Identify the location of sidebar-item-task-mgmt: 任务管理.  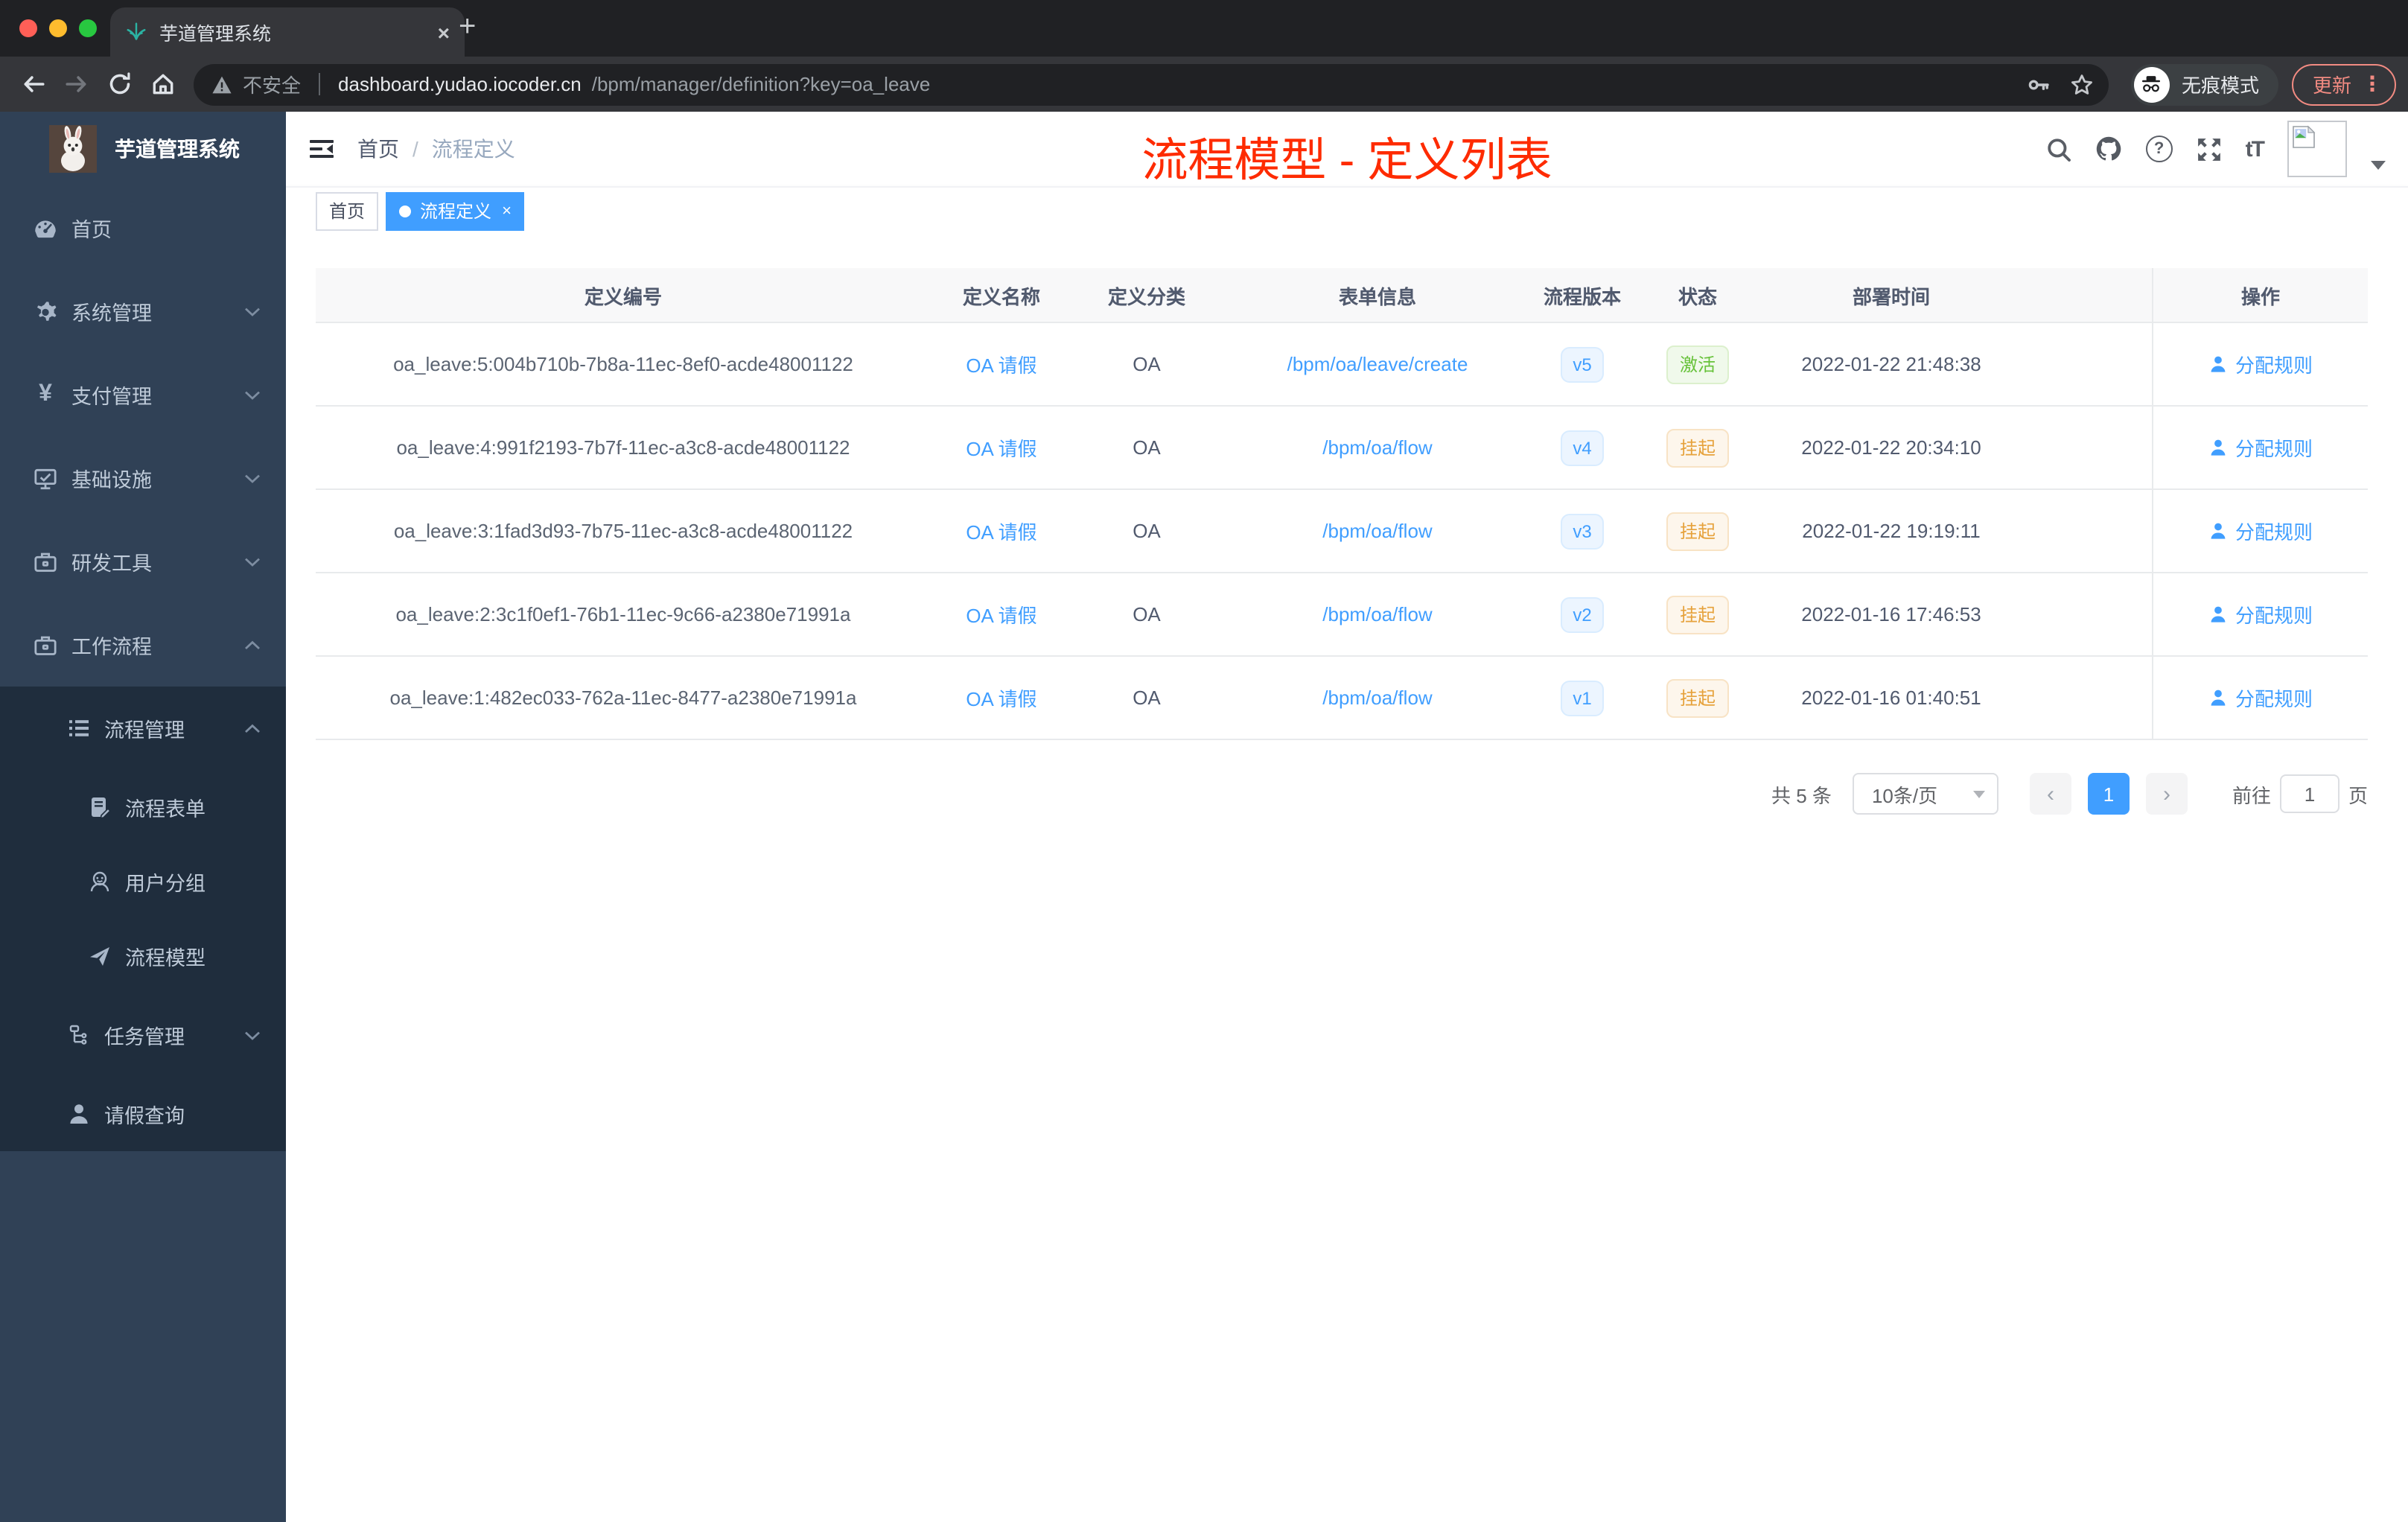
(143, 1035).